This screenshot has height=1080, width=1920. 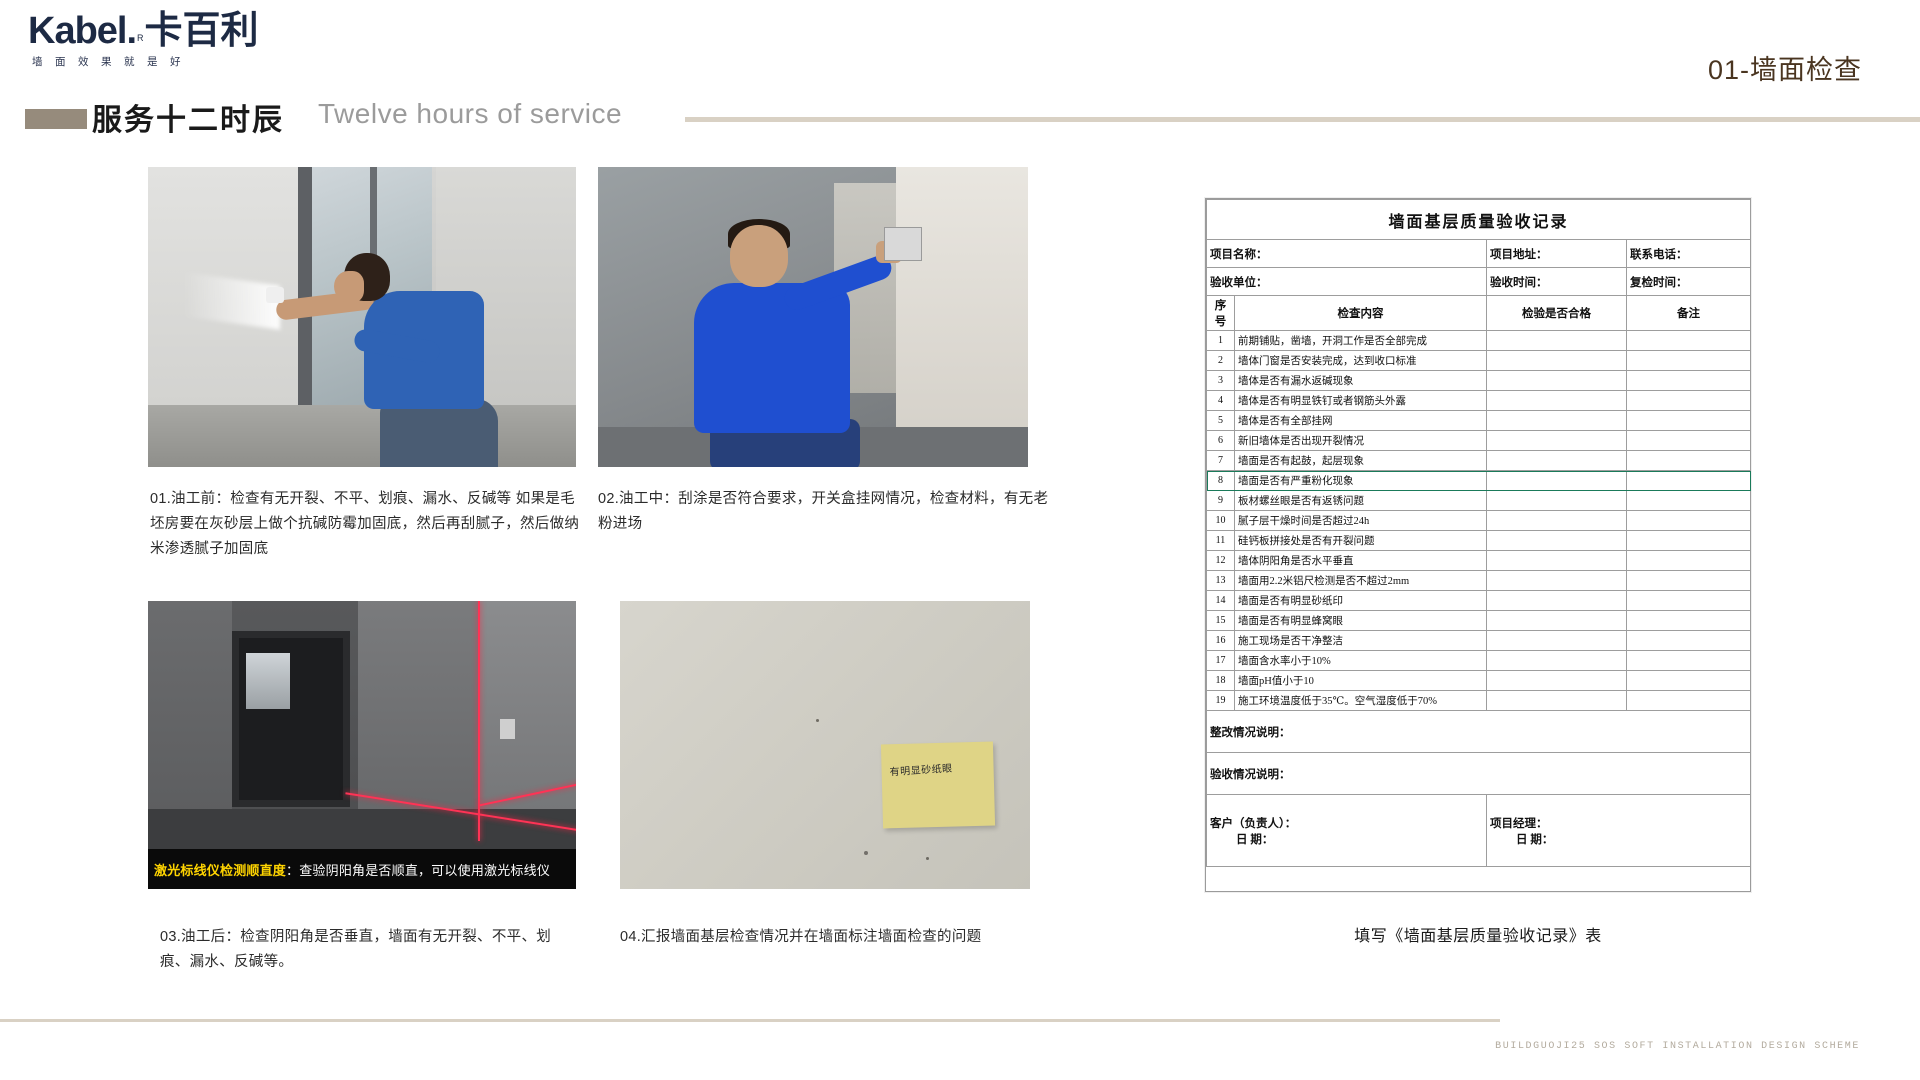 I want to click on cell-no: 16, so click(x=1220, y=640).